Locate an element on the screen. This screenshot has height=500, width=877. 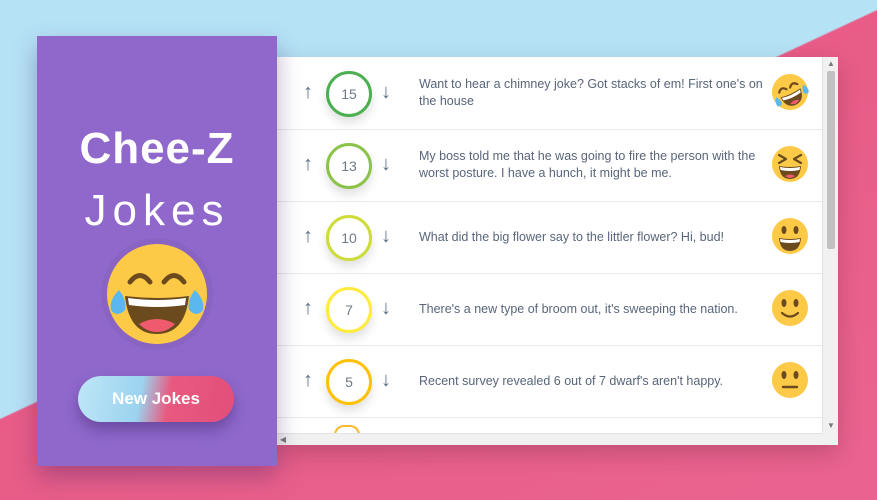
vertical-scrollbar: ▲ ▼ is located at coordinates (830, 245).